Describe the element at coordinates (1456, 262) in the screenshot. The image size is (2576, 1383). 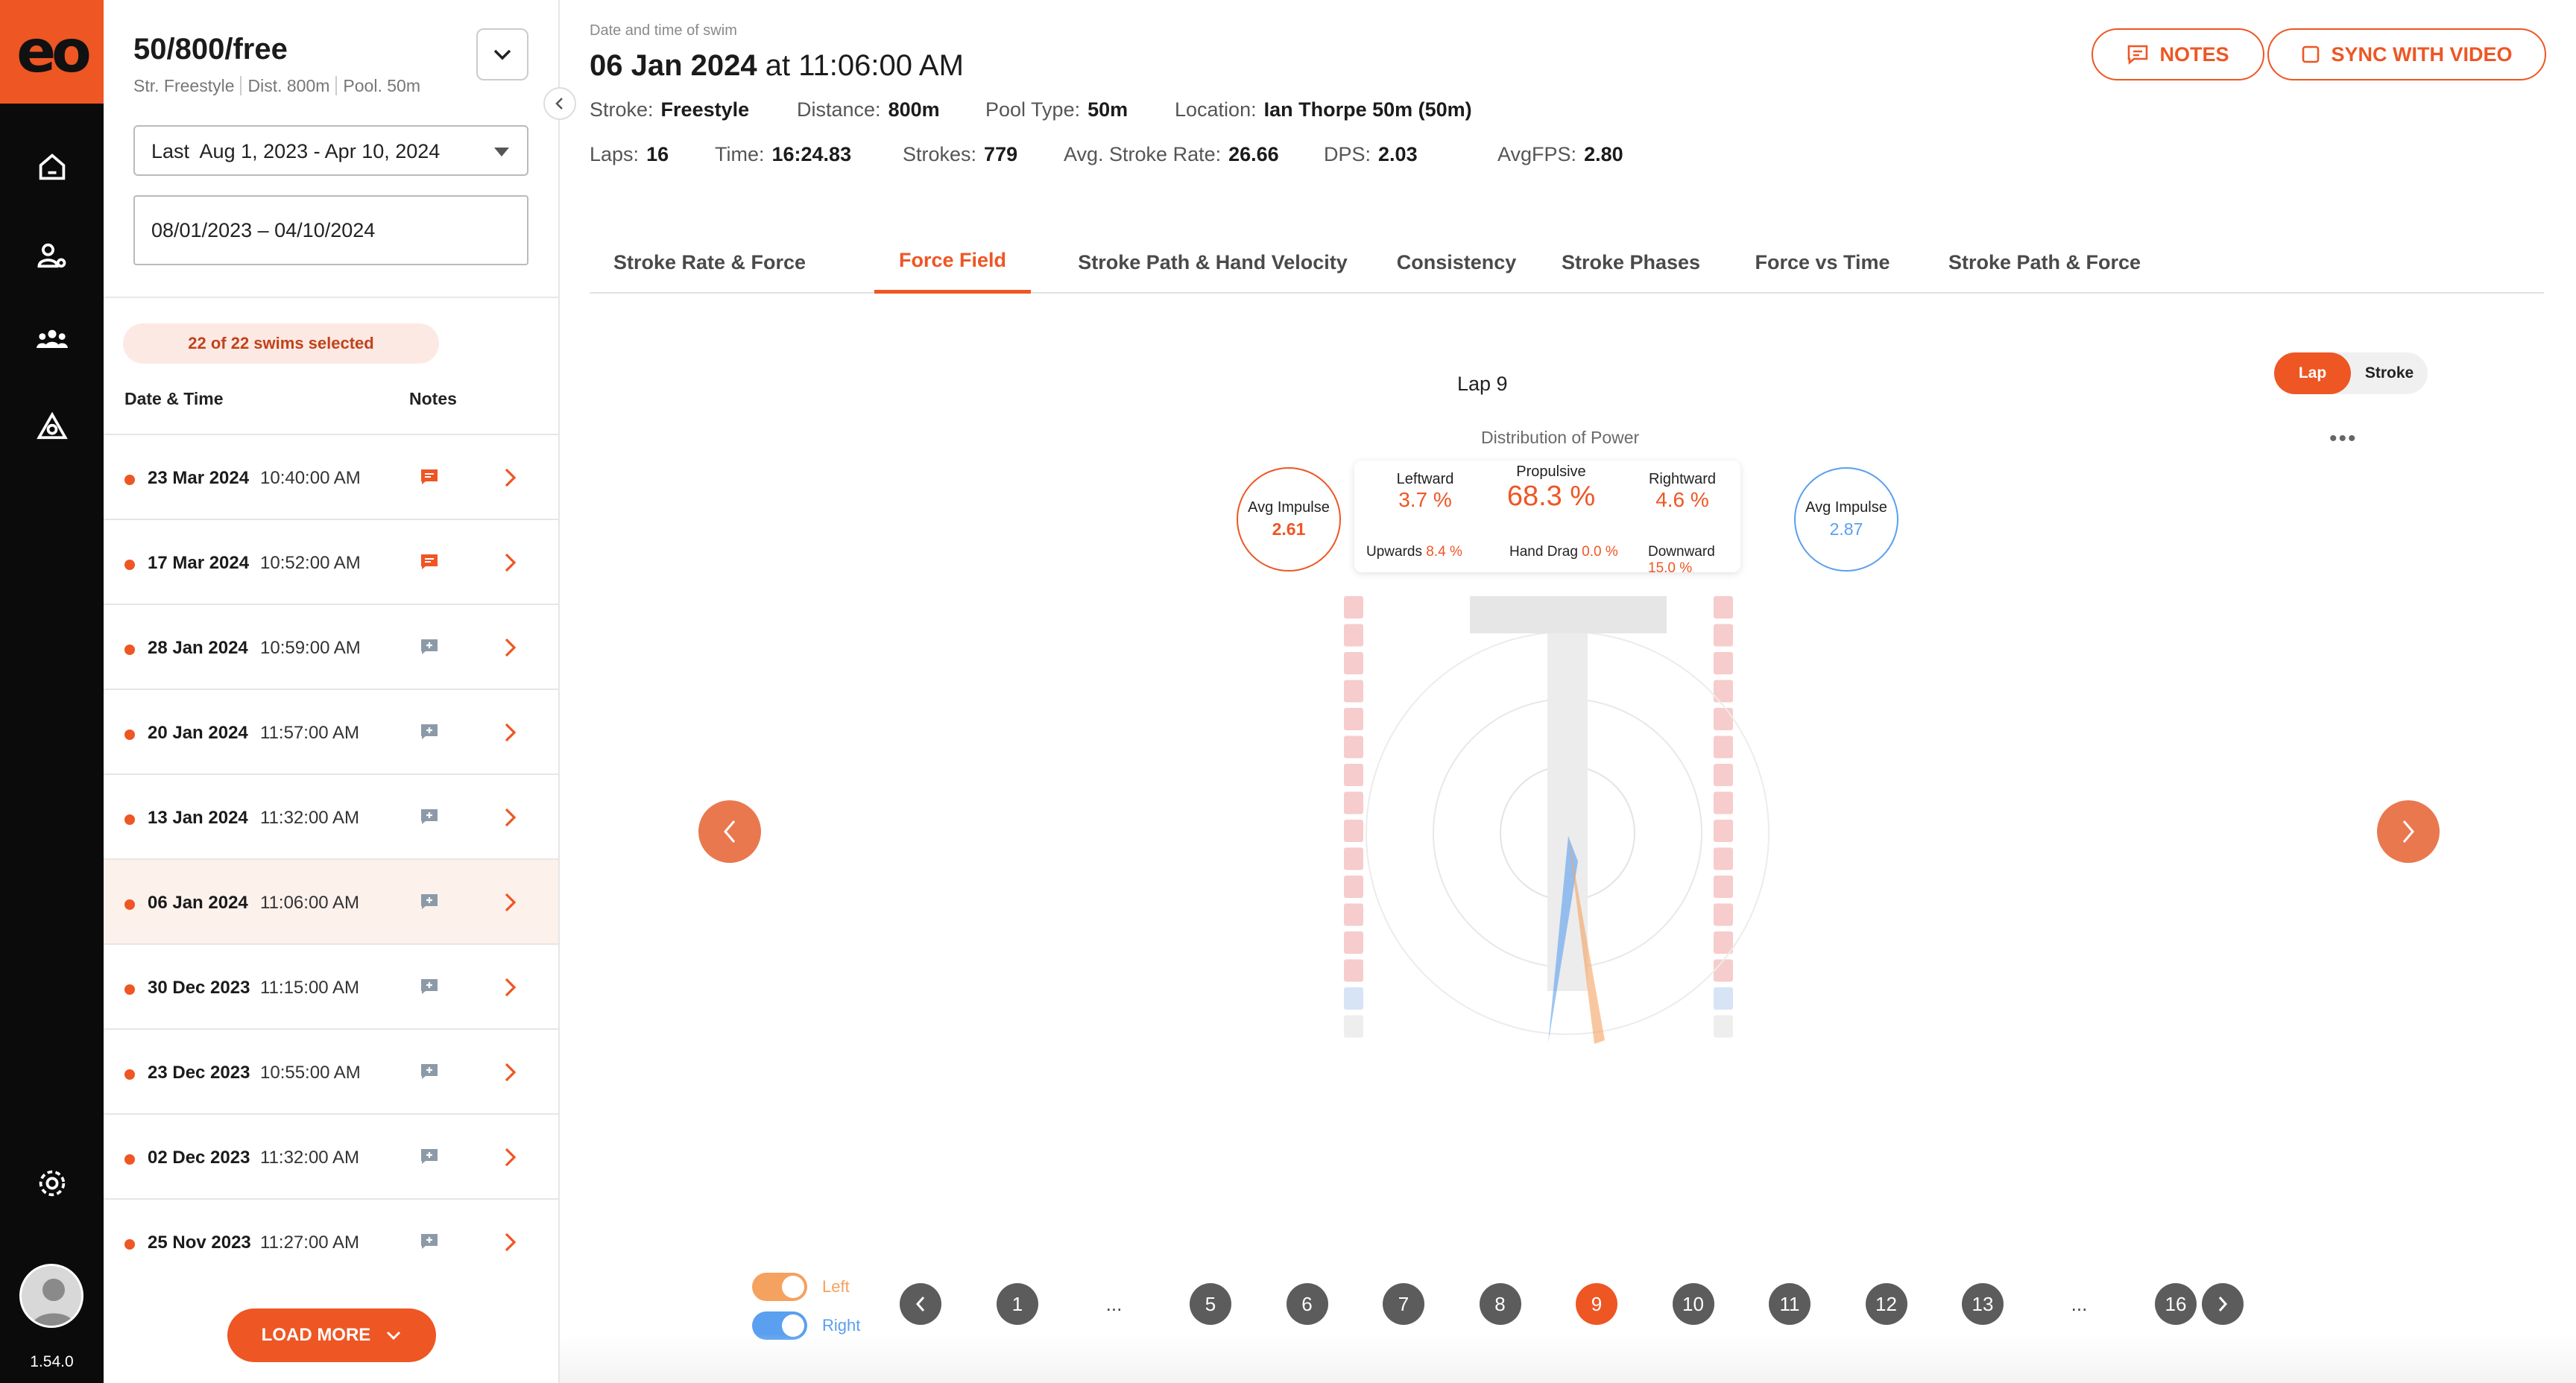
I see `tab-consistency: Consistency` at that location.